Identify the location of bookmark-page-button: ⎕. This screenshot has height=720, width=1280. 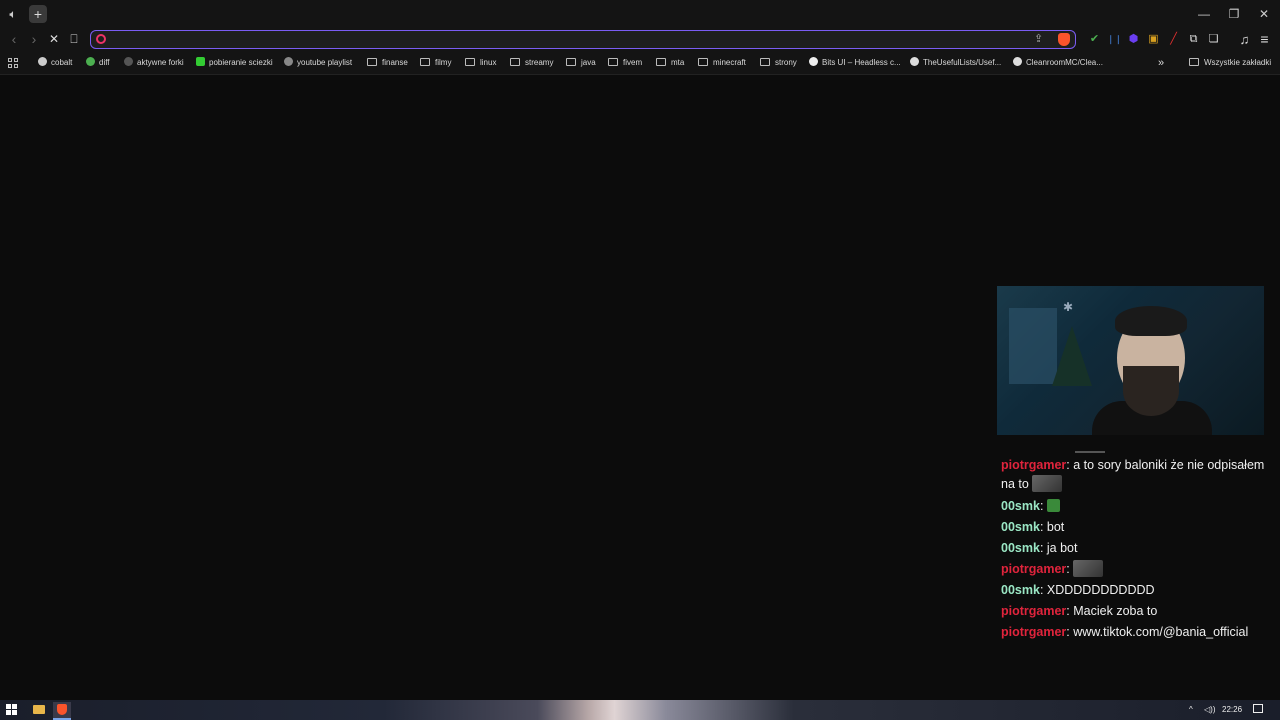
(74, 39).